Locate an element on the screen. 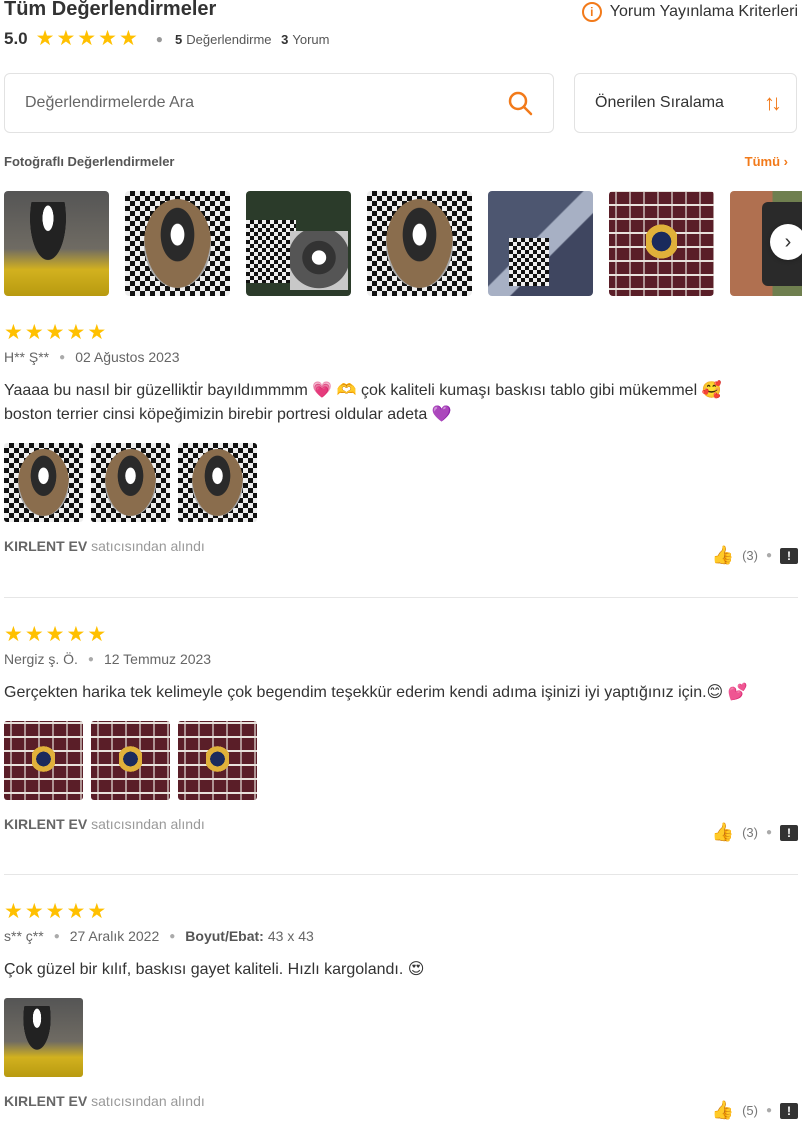  criteria-link: i Yorum Yayınlama Kriterleri is located at coordinates (689, 12).